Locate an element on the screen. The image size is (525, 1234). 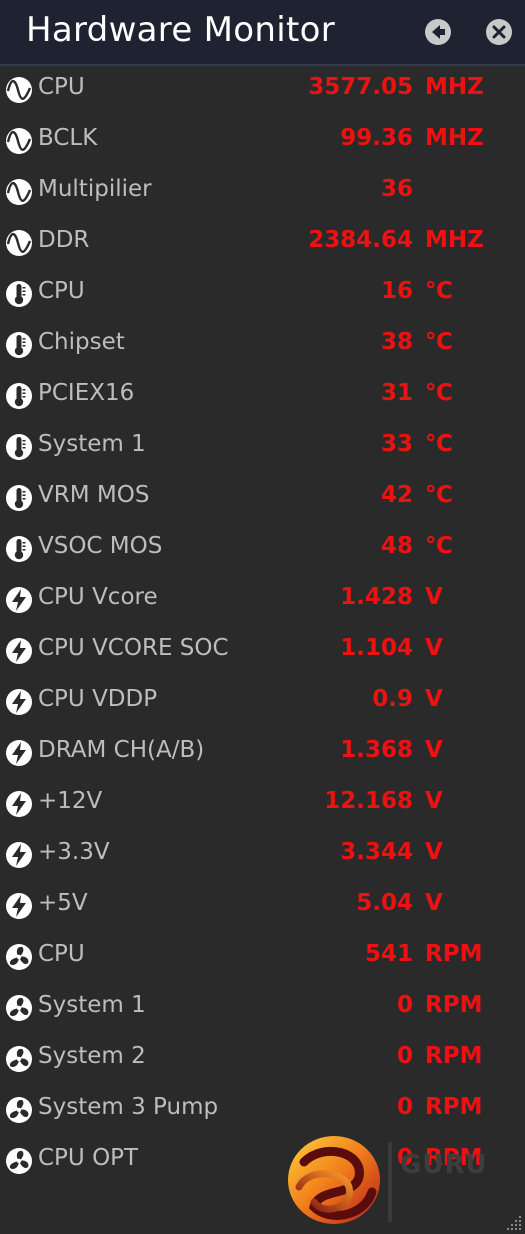
sensor-row: DDR 2384.64 MHZ is located at coordinates (262, 242).